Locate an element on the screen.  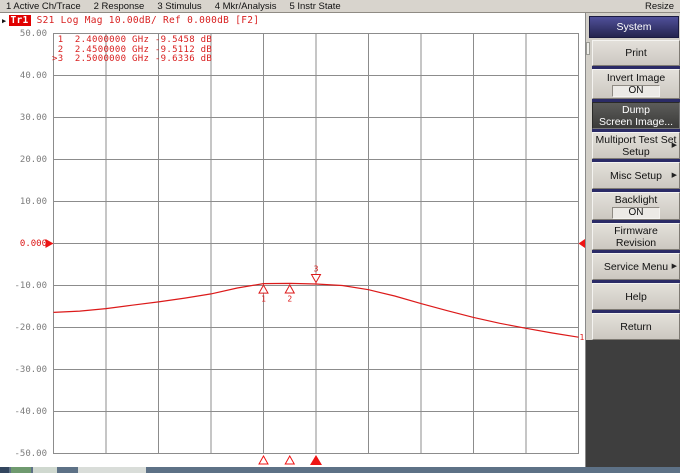
taskbar-left-fragment is located at coordinates (4, 470).